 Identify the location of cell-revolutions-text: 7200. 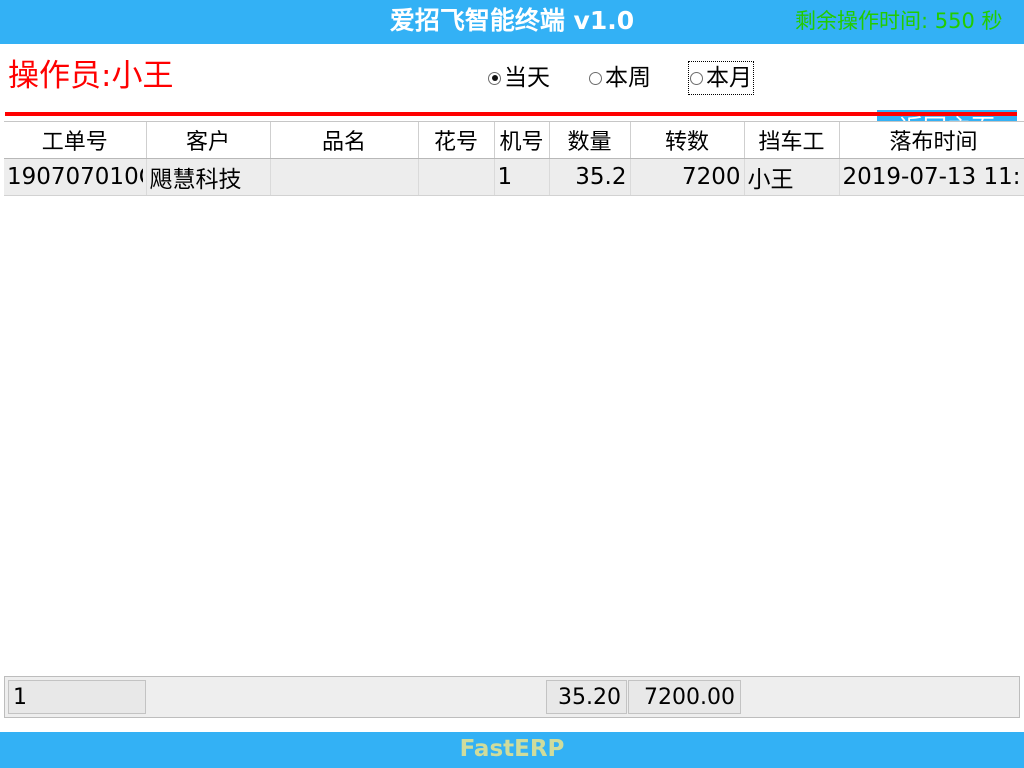
(711, 177).